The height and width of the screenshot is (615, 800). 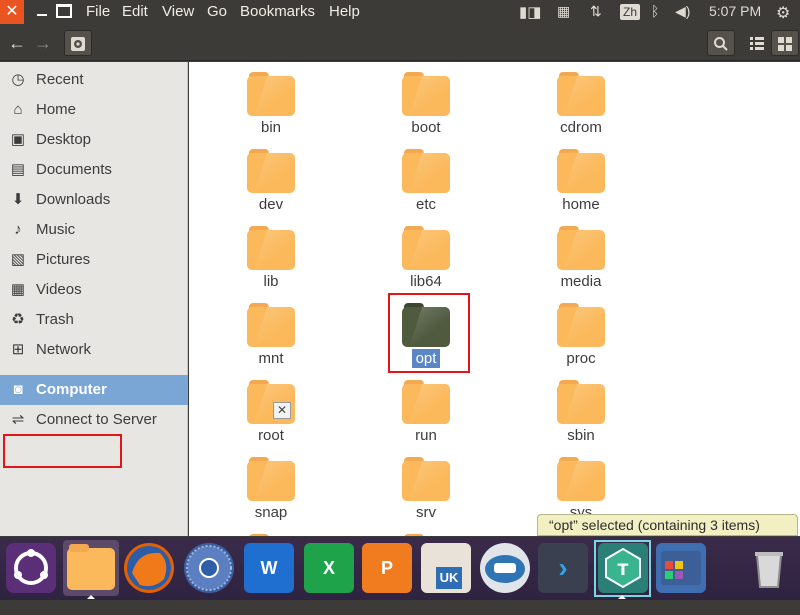 What do you see at coordinates (94, 350) in the screenshot?
I see `sidebar-item-network: ⊞ Network` at bounding box center [94, 350].